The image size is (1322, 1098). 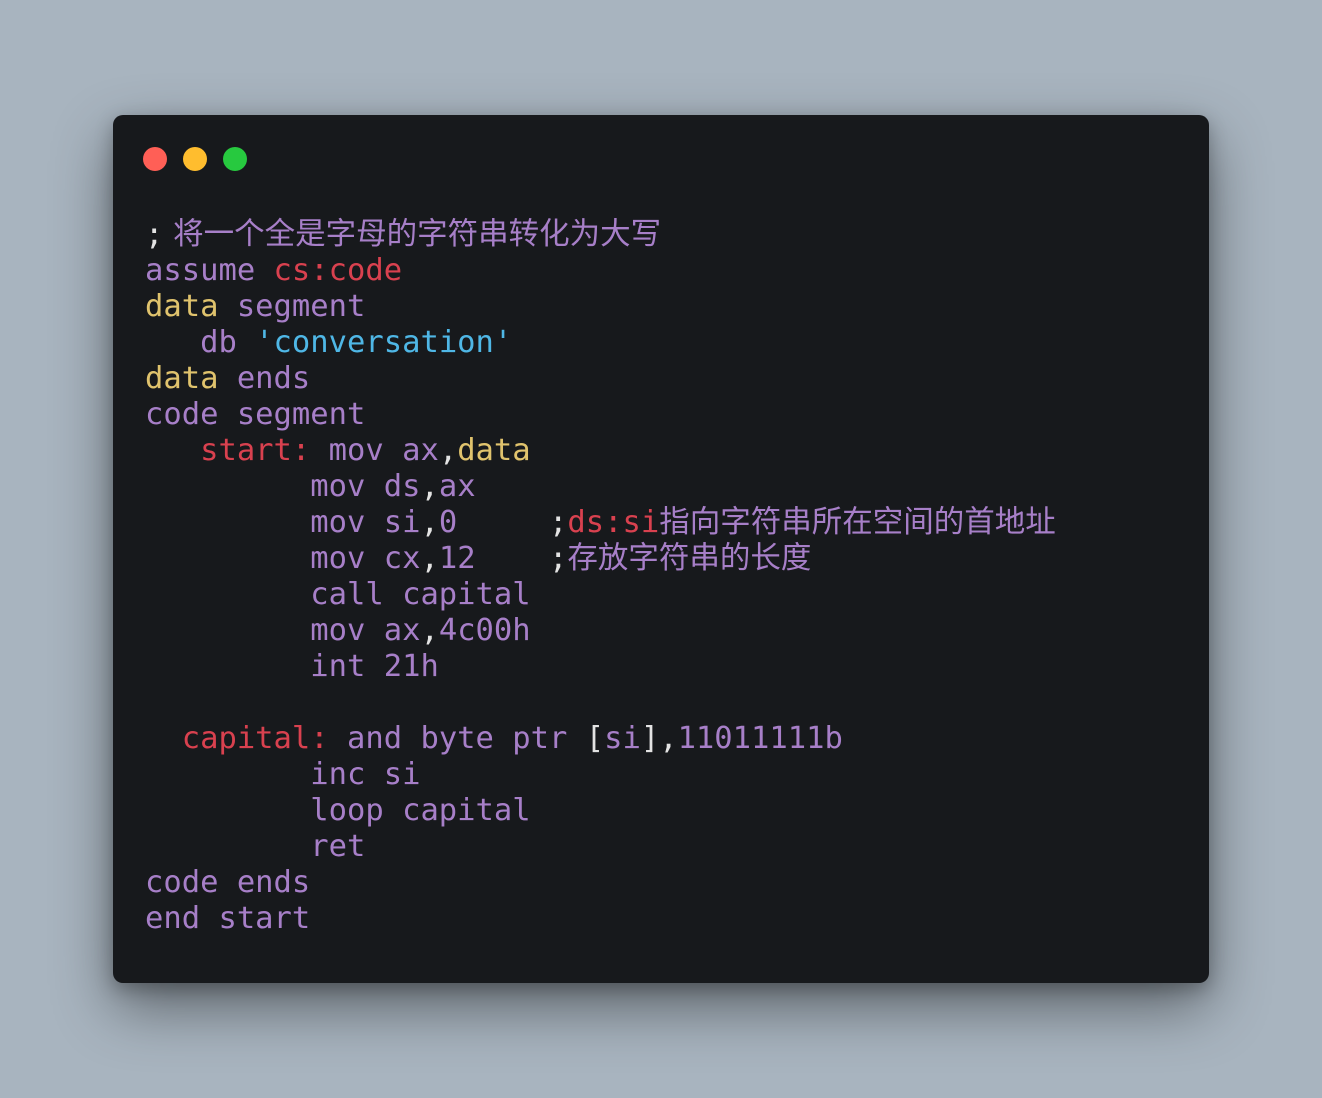 What do you see at coordinates (338, 594) in the screenshot?
I see `code-token: call capital` at bounding box center [338, 594].